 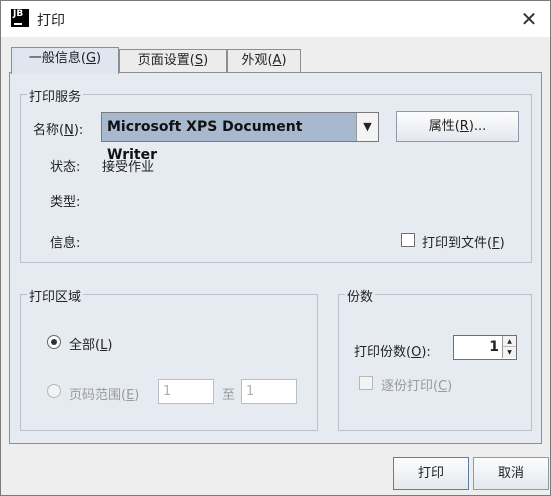 I want to click on range-to-label: 至, so click(x=229, y=395).